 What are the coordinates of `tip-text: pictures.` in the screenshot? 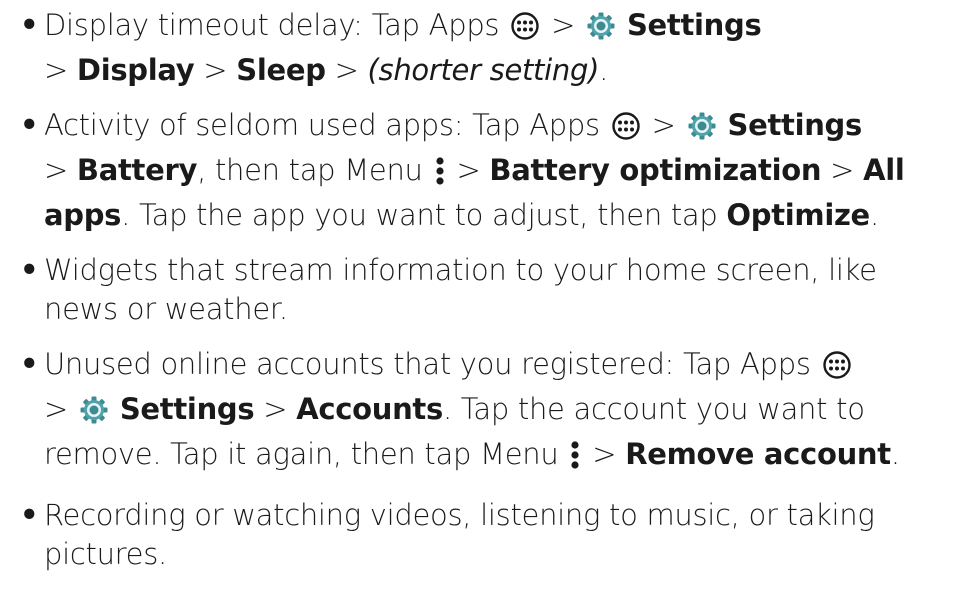 It's located at (105, 554).